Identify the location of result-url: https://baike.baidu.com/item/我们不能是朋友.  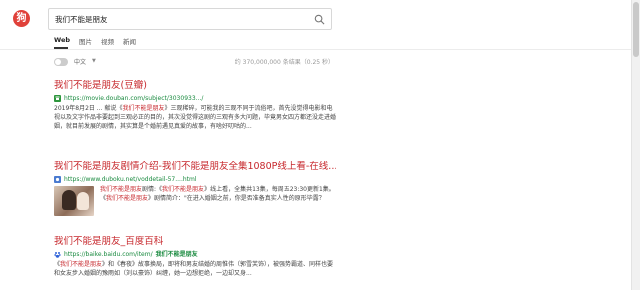
(195, 254).